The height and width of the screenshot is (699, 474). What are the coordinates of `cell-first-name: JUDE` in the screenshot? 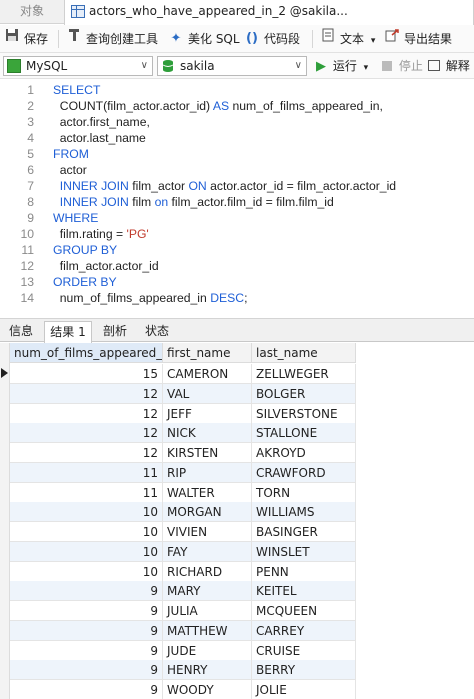 It's located at (207, 650).